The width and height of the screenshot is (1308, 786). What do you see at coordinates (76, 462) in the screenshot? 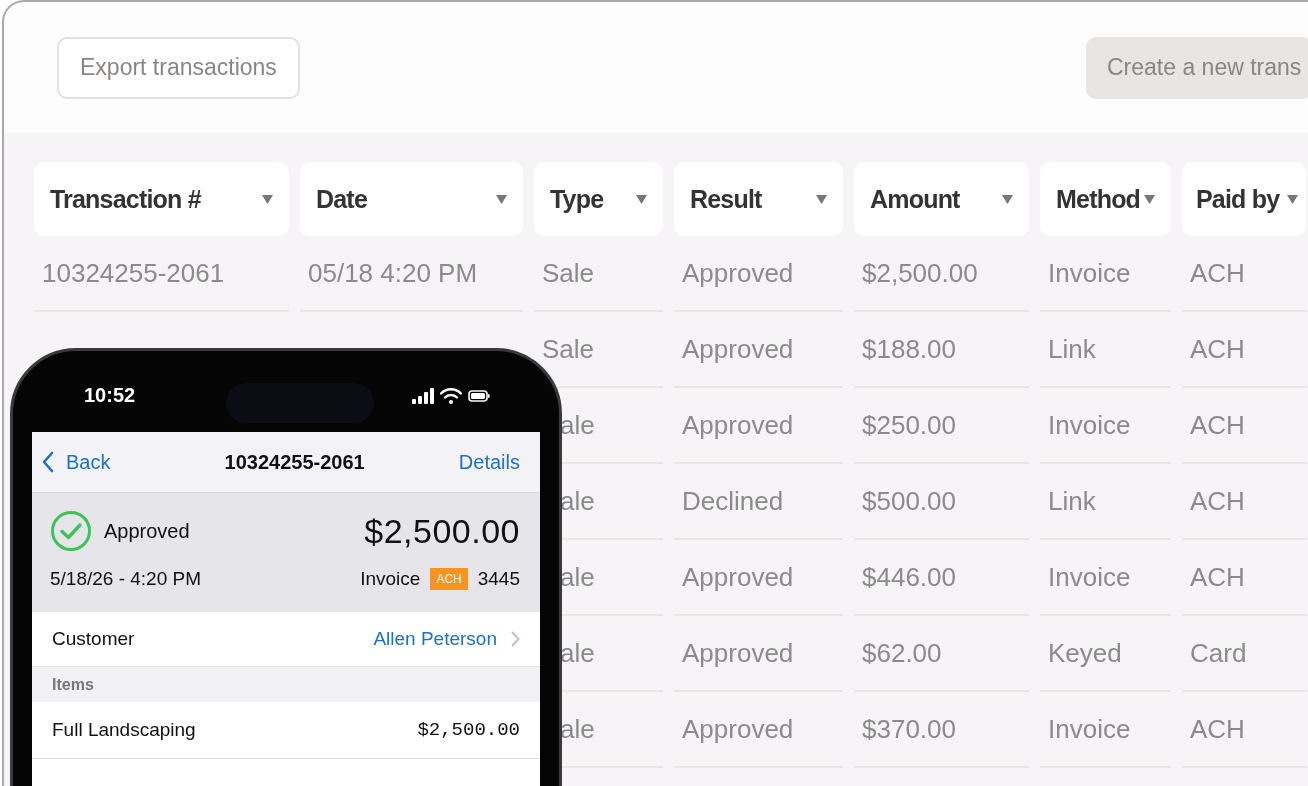
I see `back-button: Back` at bounding box center [76, 462].